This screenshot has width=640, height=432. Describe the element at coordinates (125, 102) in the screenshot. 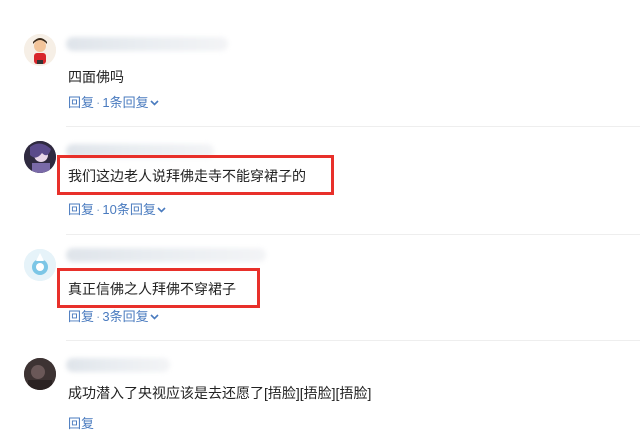

I see `replies-count: 1条回复` at that location.